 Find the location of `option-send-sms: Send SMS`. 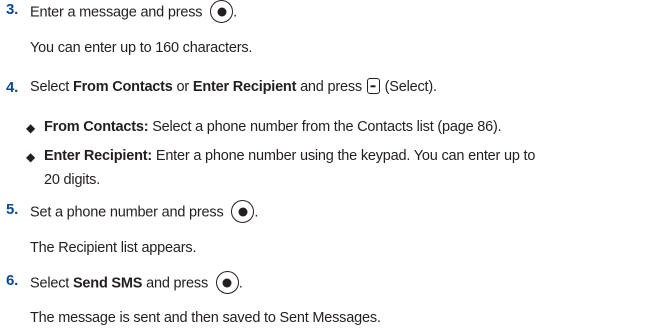

option-send-sms: Send SMS is located at coordinates (107, 283).